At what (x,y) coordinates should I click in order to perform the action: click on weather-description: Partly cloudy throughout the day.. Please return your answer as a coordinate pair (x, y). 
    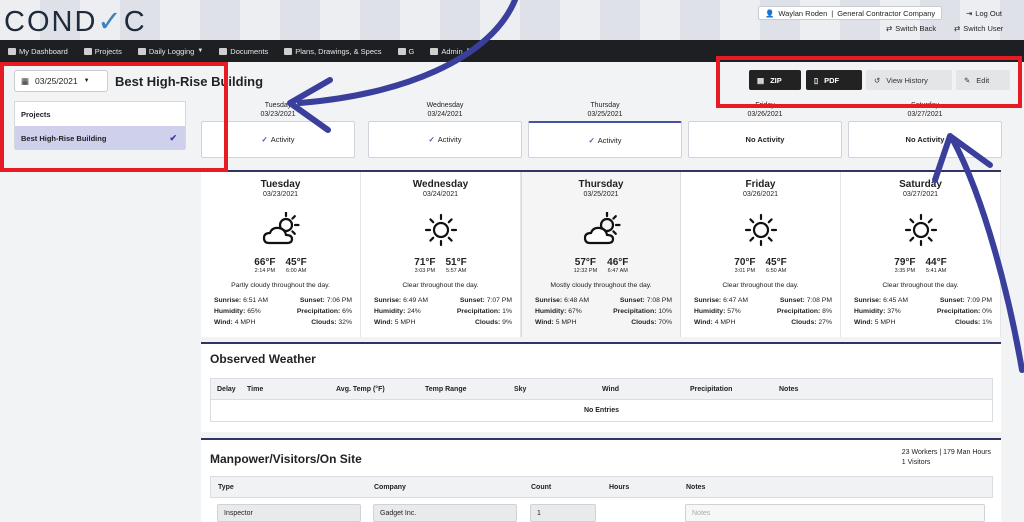
    Looking at the image, I should click on (280, 285).